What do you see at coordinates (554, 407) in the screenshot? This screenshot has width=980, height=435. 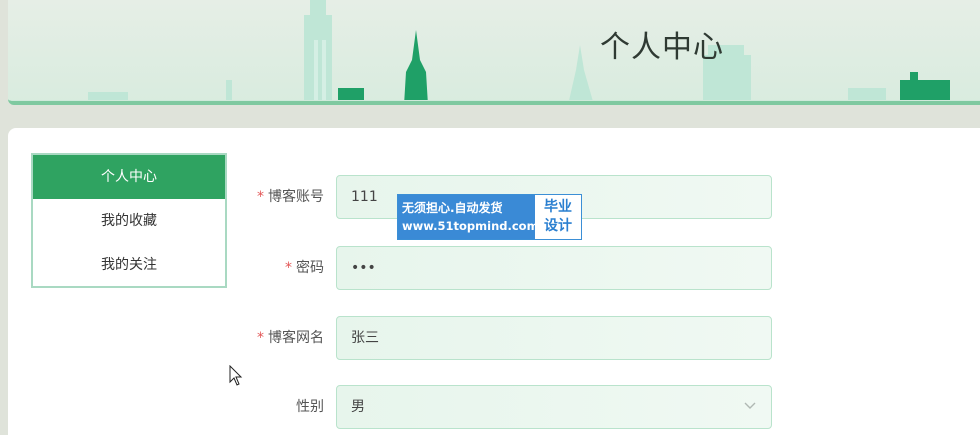 I see `gender-select: 男` at bounding box center [554, 407].